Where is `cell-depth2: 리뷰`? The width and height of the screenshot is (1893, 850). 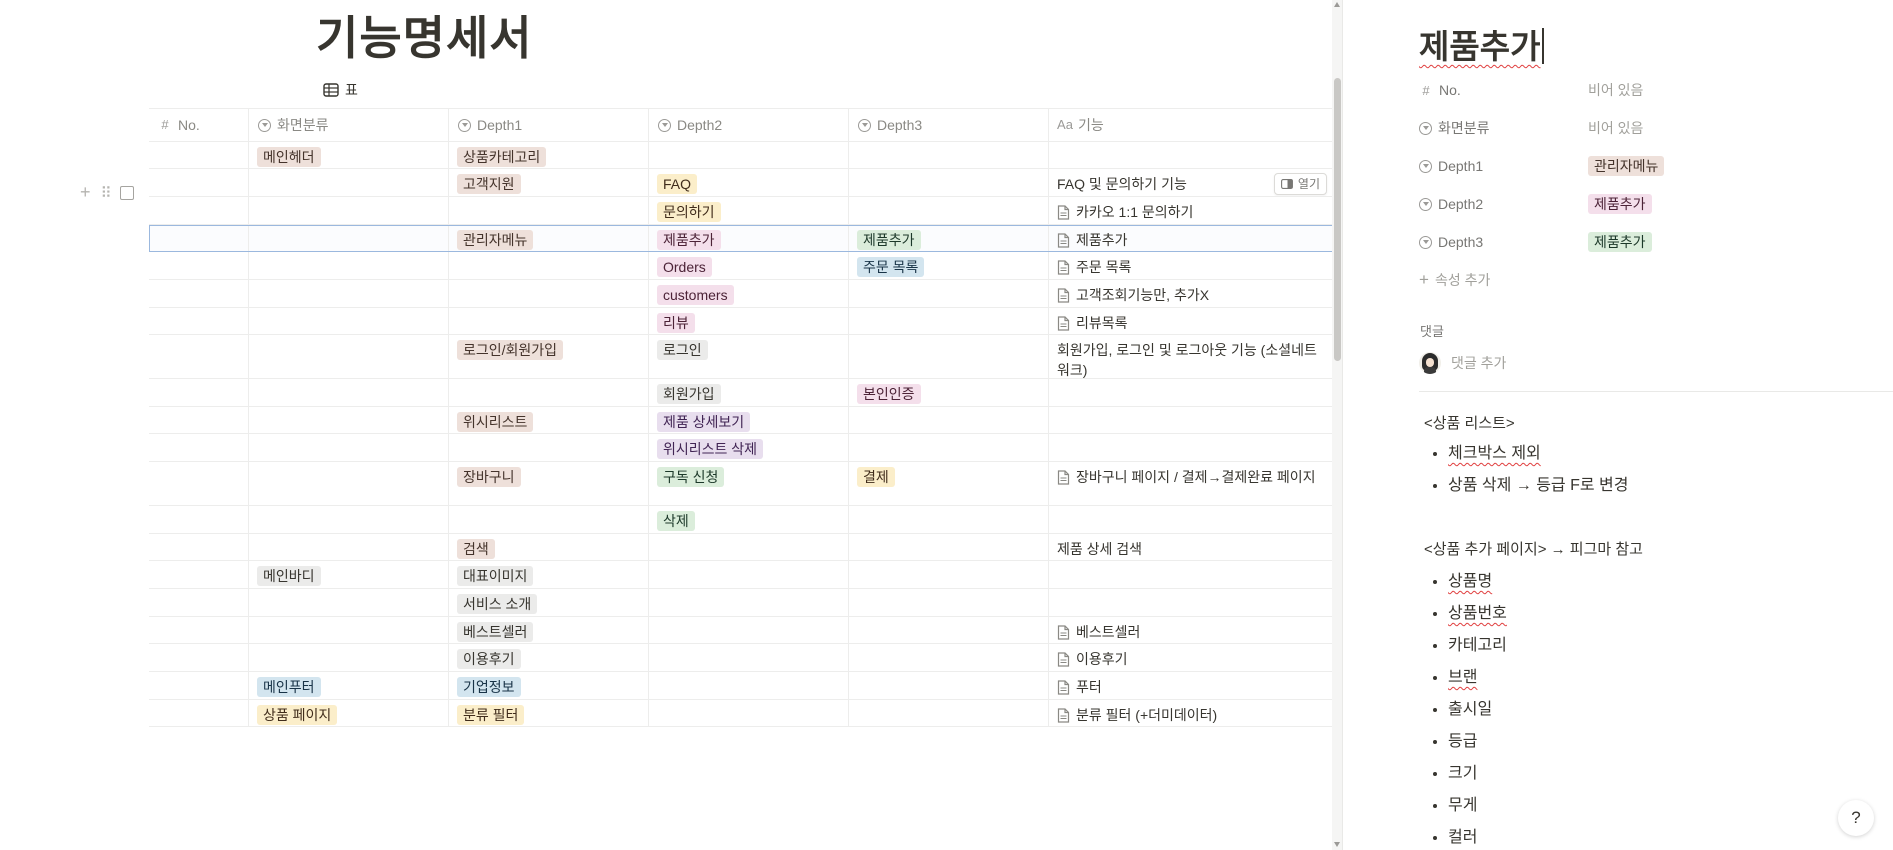 cell-depth2: 리뷰 is located at coordinates (749, 321).